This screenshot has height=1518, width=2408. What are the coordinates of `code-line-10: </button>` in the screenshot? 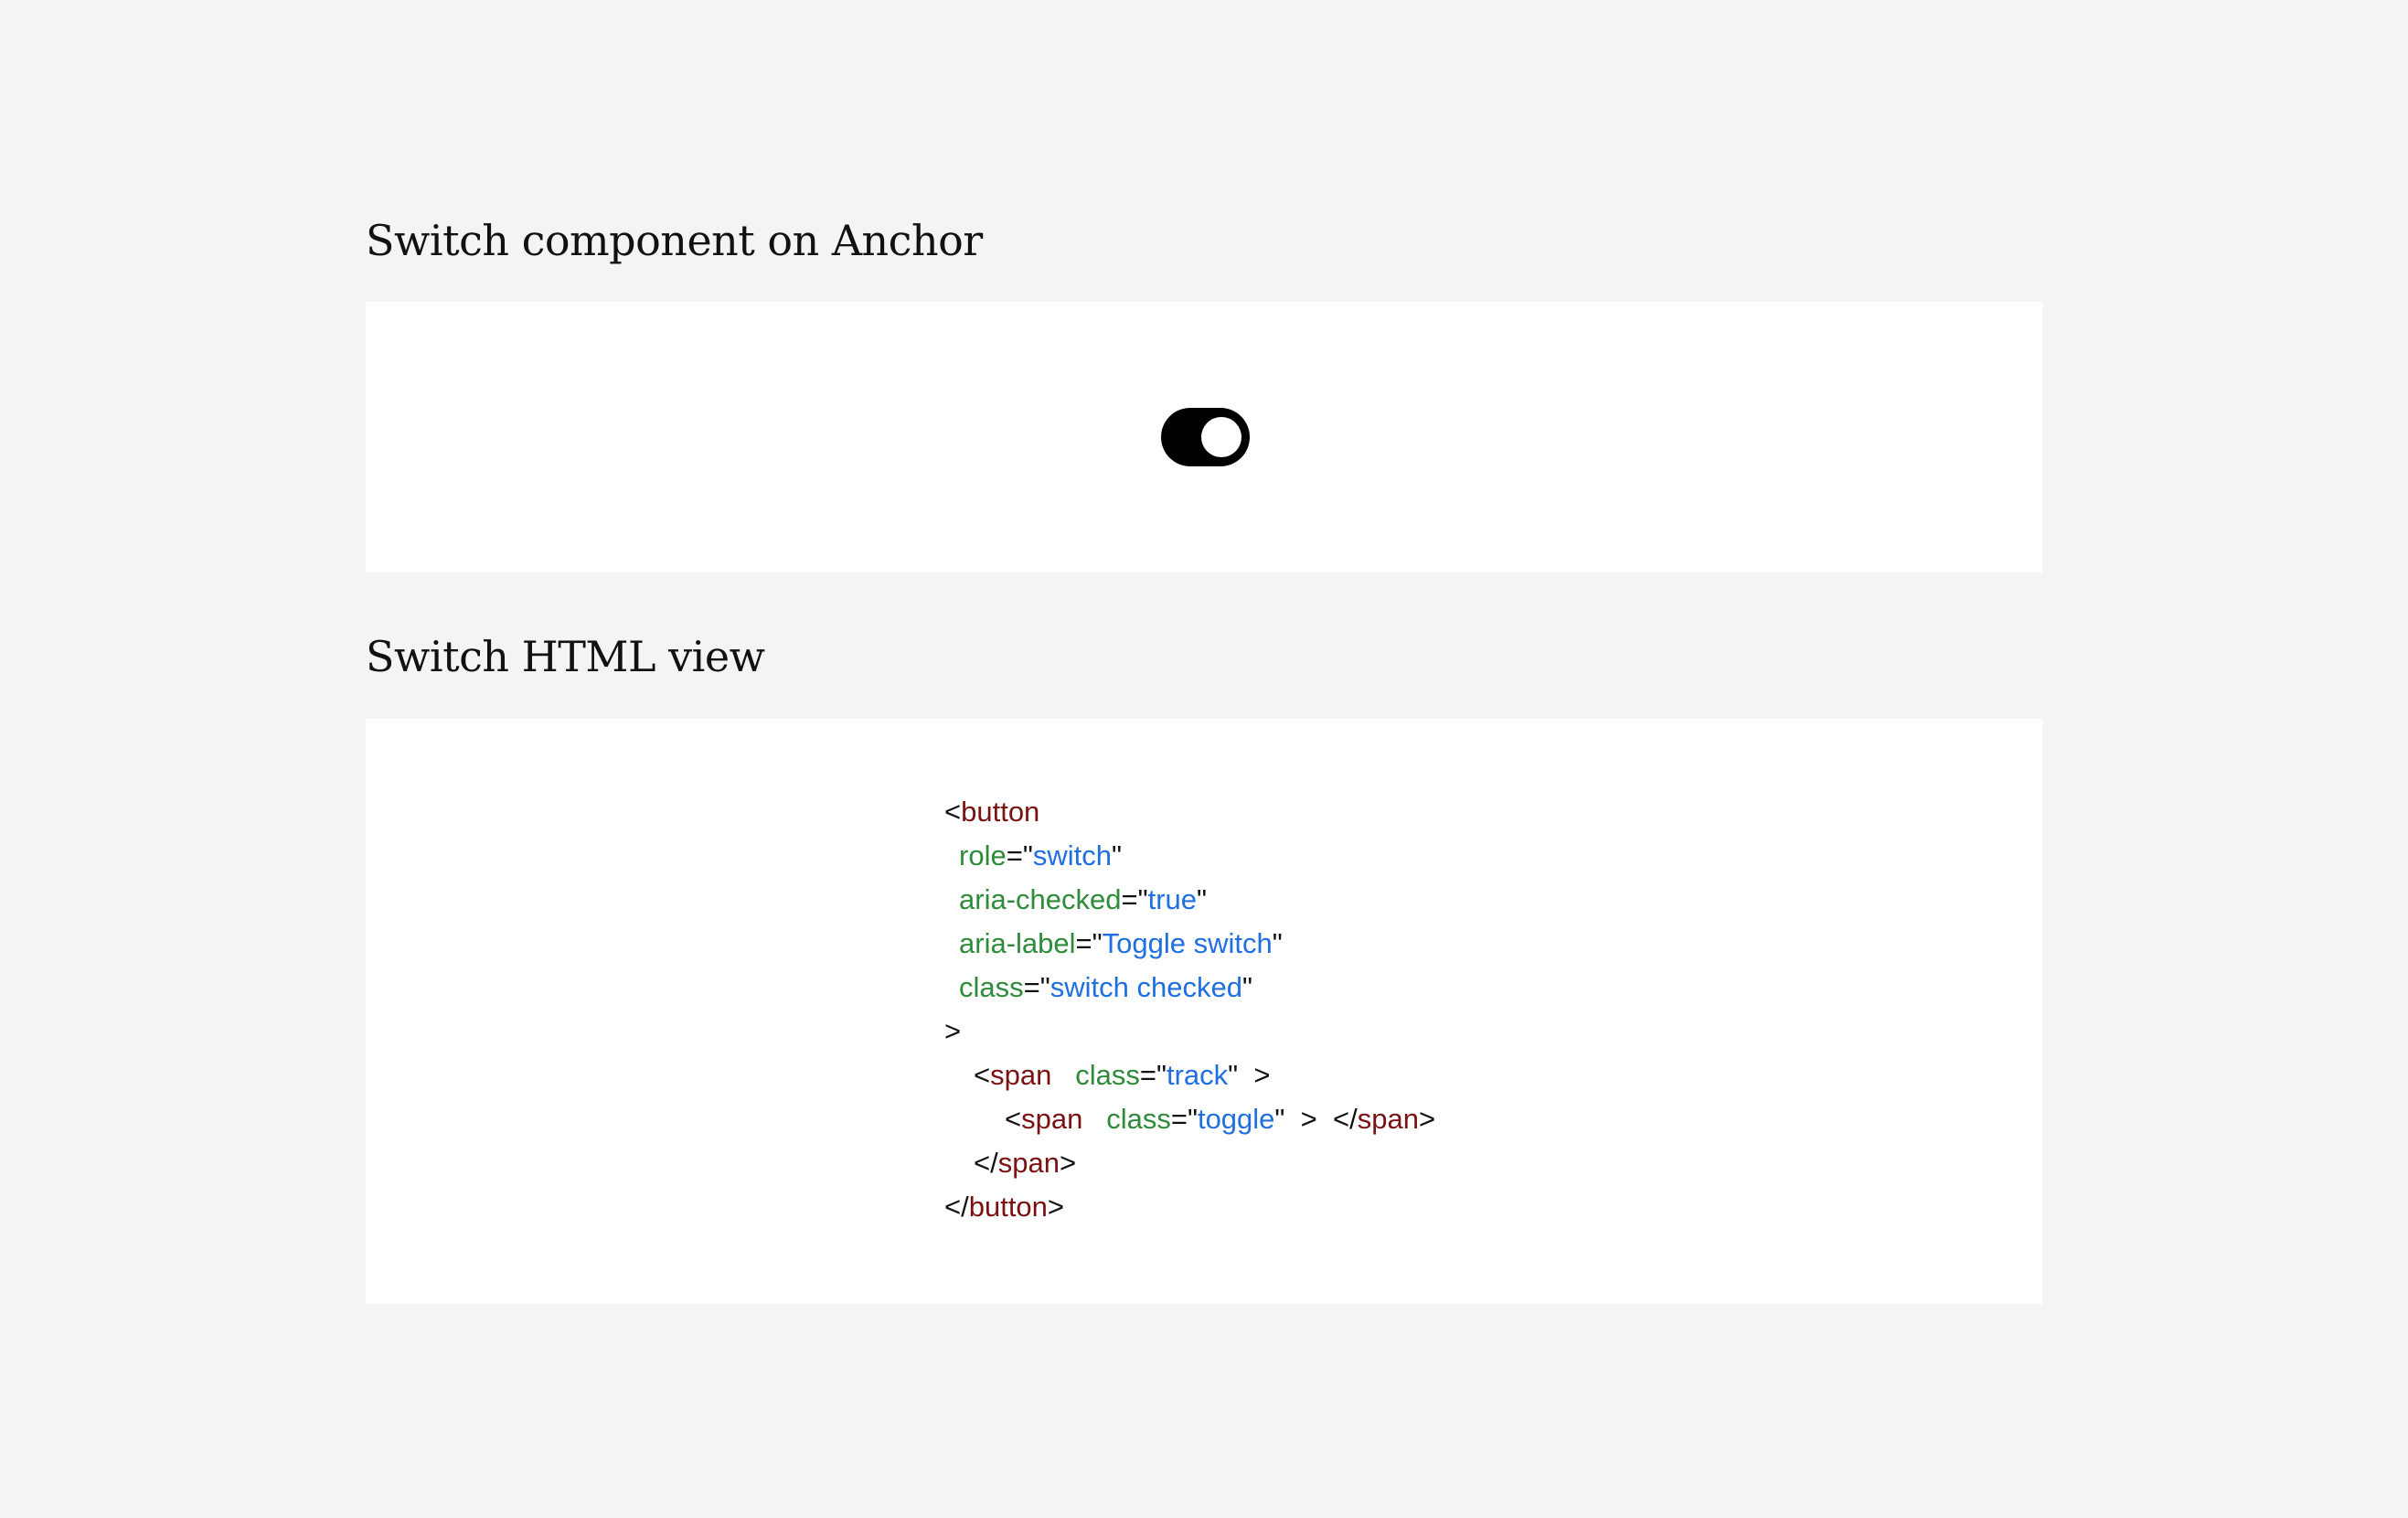 It's located at (1005, 1207).